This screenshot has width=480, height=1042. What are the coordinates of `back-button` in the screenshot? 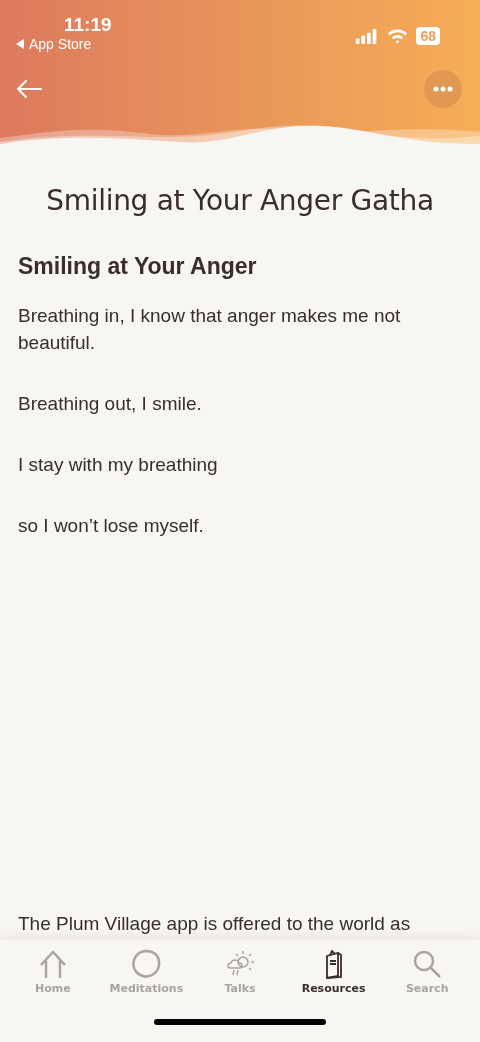 It's located at (29, 89).